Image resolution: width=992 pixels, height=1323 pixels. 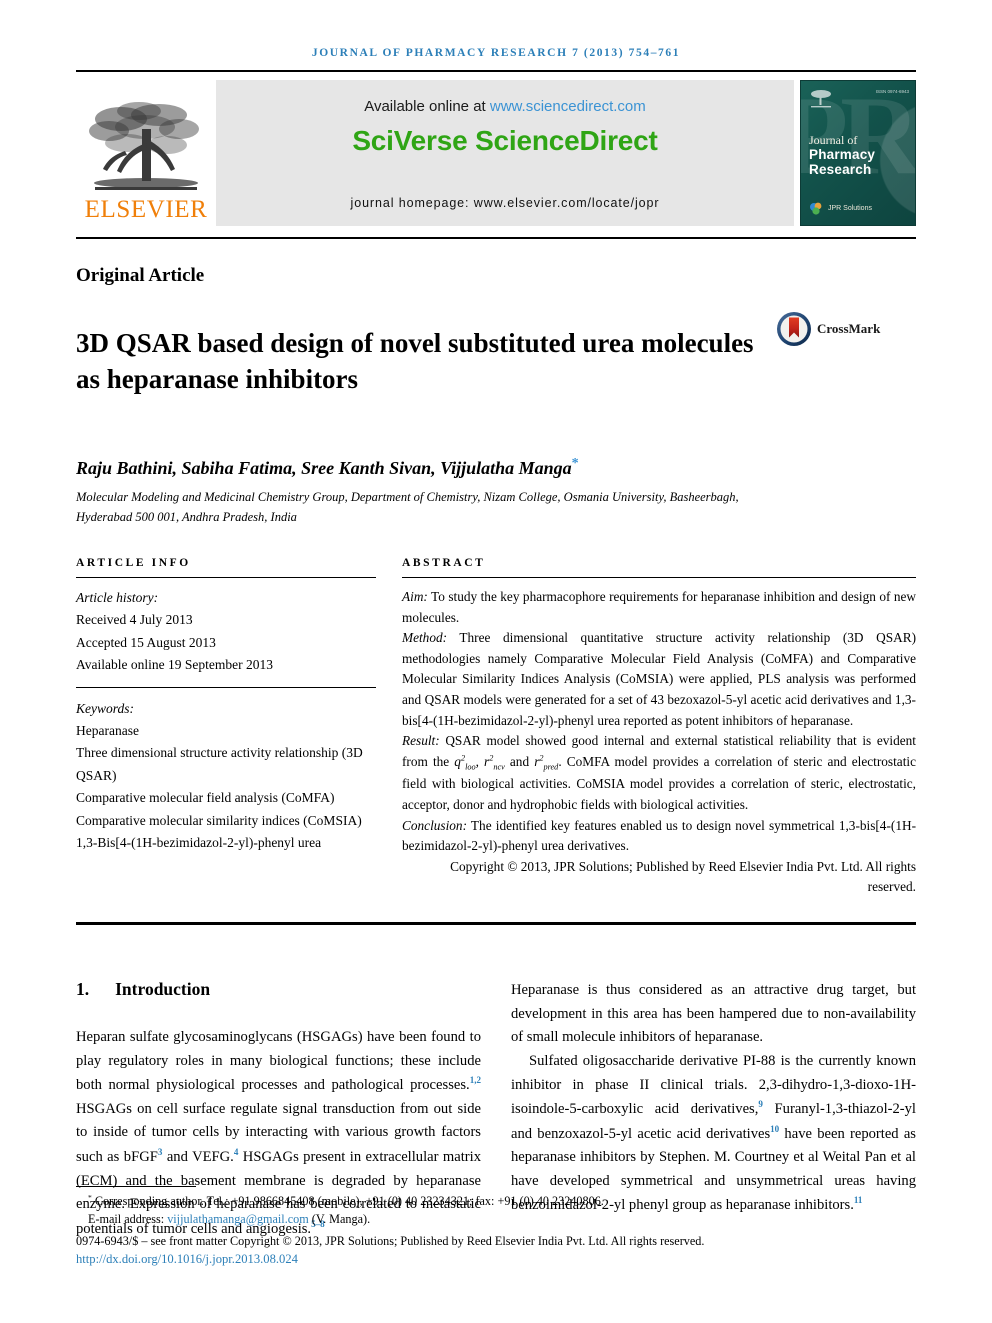 I want to click on intro-p1-c: and VEFG., so click(x=198, y=1156).